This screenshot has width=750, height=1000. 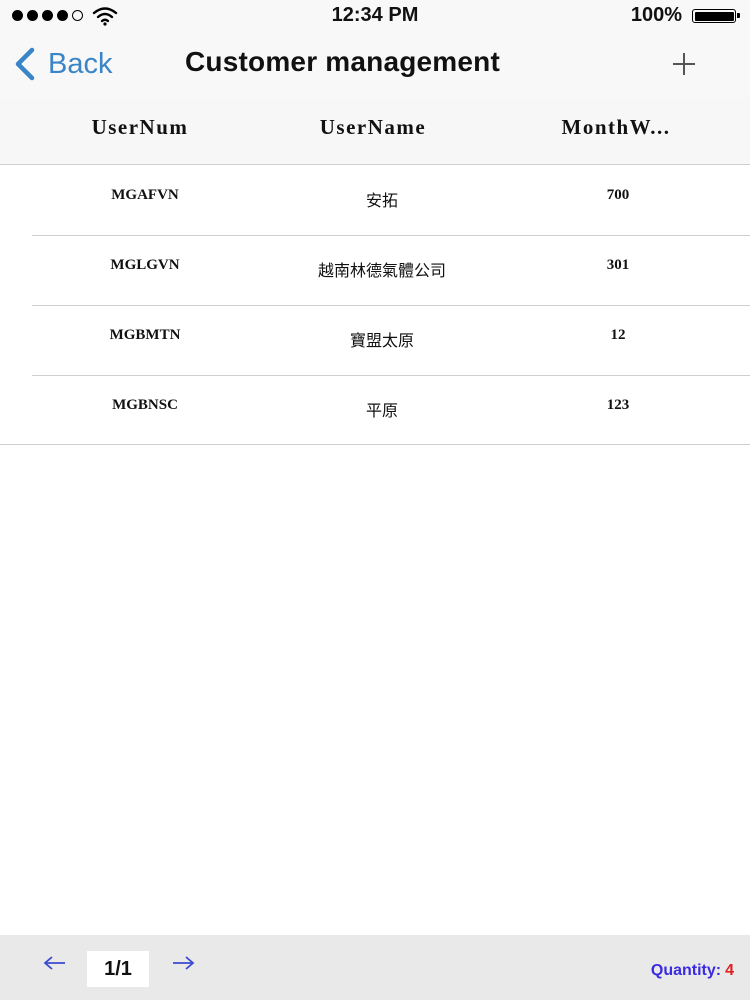 What do you see at coordinates (618, 335) in the screenshot?
I see `cell-monthw: 12` at bounding box center [618, 335].